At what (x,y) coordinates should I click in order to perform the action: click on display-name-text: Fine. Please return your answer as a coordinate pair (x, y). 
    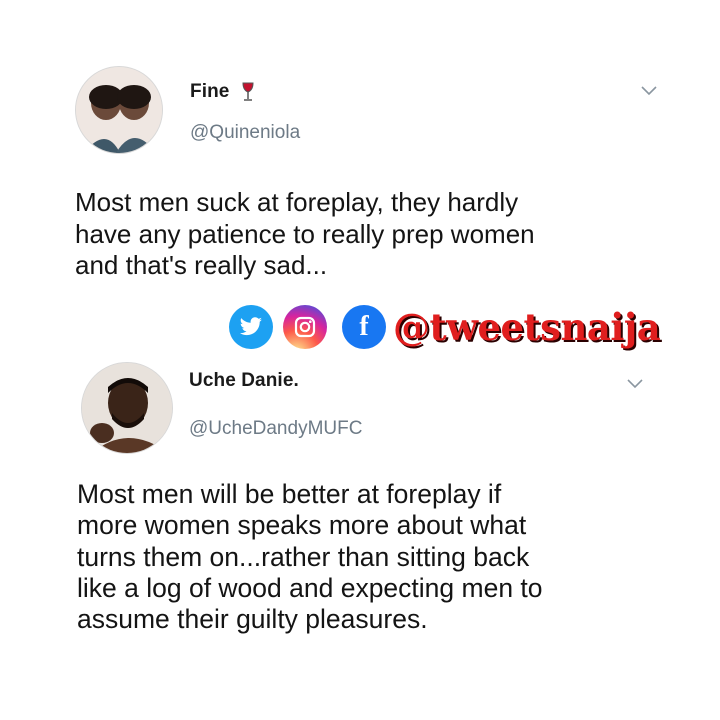
    Looking at the image, I should click on (210, 91).